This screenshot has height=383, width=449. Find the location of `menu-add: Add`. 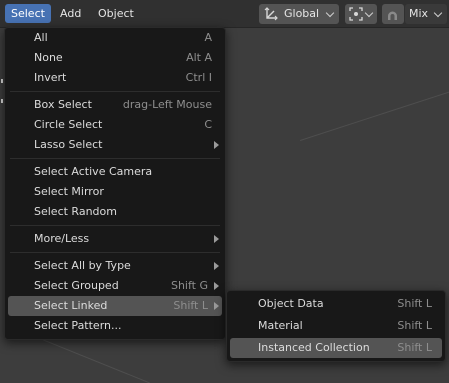

menu-add: Add is located at coordinates (70, 13).